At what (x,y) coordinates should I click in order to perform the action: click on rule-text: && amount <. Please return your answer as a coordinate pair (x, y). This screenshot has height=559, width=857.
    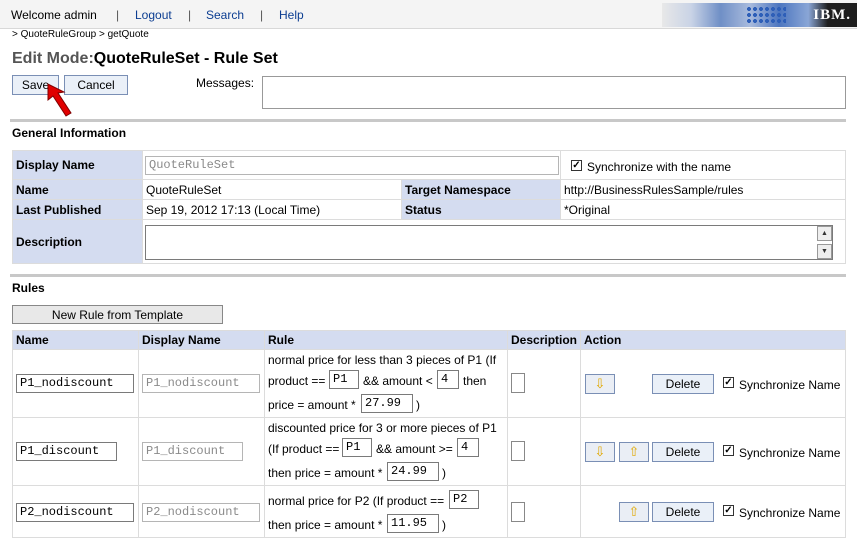
    Looking at the image, I should click on (398, 381).